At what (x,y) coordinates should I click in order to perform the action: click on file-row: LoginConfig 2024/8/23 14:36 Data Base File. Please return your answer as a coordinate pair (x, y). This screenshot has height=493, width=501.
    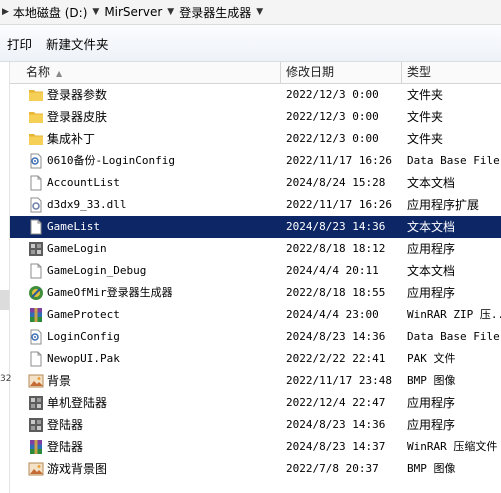
    Looking at the image, I should click on (255, 337).